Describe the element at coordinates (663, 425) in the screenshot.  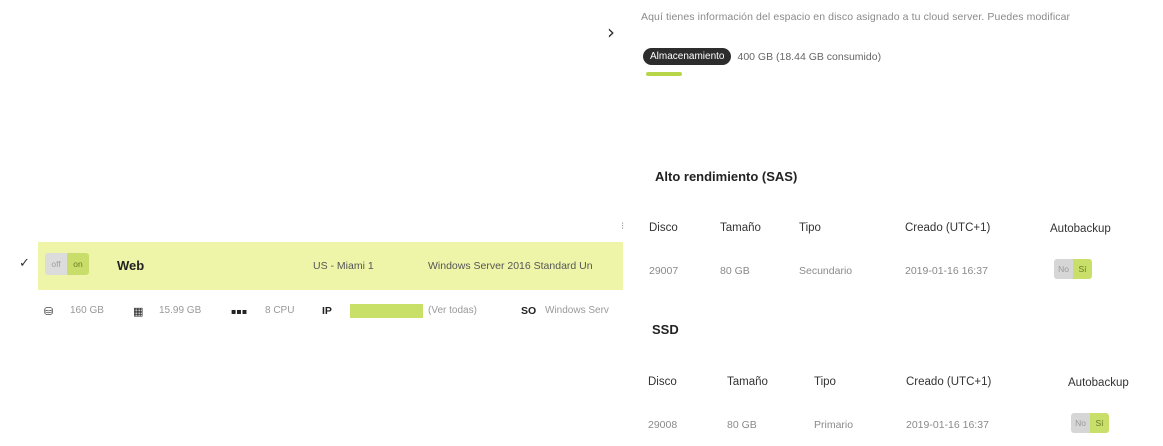
I see `disk-id: 29008` at that location.